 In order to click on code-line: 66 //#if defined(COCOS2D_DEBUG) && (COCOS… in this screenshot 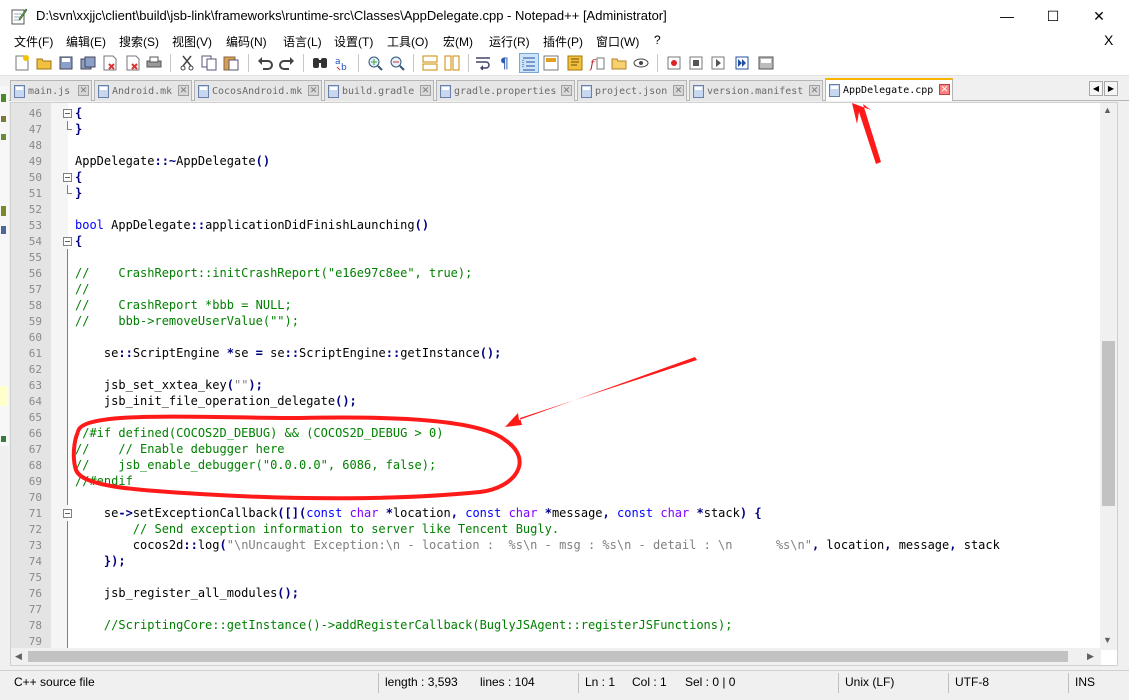, I will do `click(556, 433)`.